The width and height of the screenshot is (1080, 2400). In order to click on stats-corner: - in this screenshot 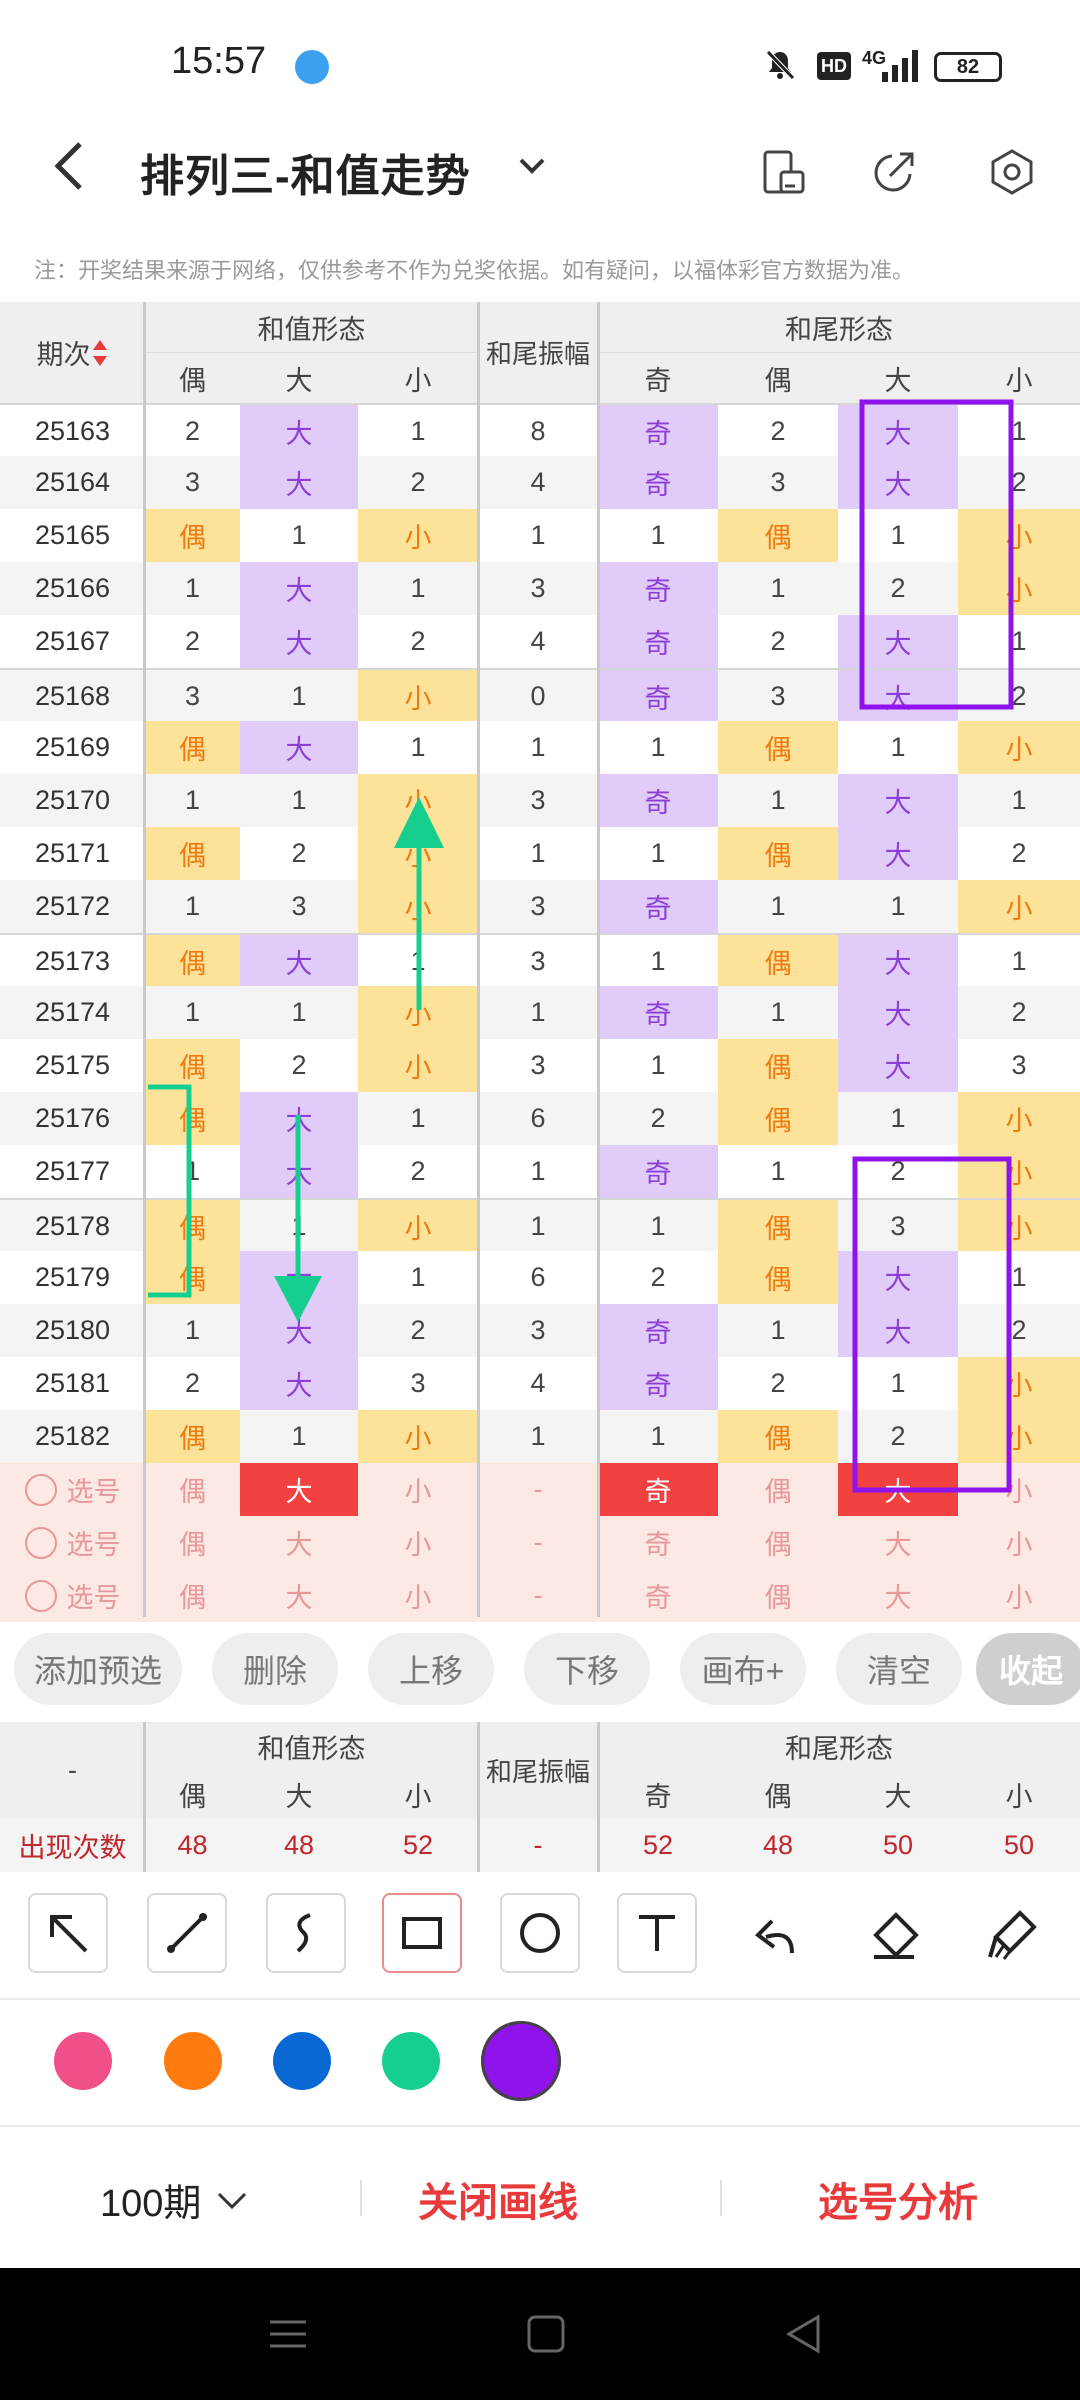, I will do `click(72, 1770)`.